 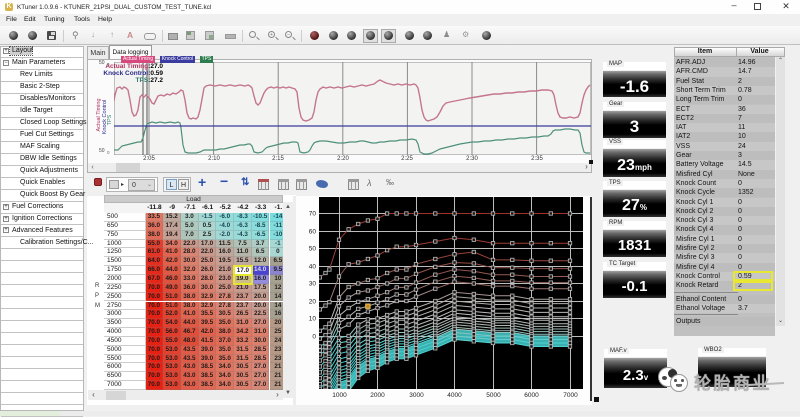 What do you see at coordinates (313, 249) in the screenshot?
I see `svg-text: 50` at bounding box center [313, 249].